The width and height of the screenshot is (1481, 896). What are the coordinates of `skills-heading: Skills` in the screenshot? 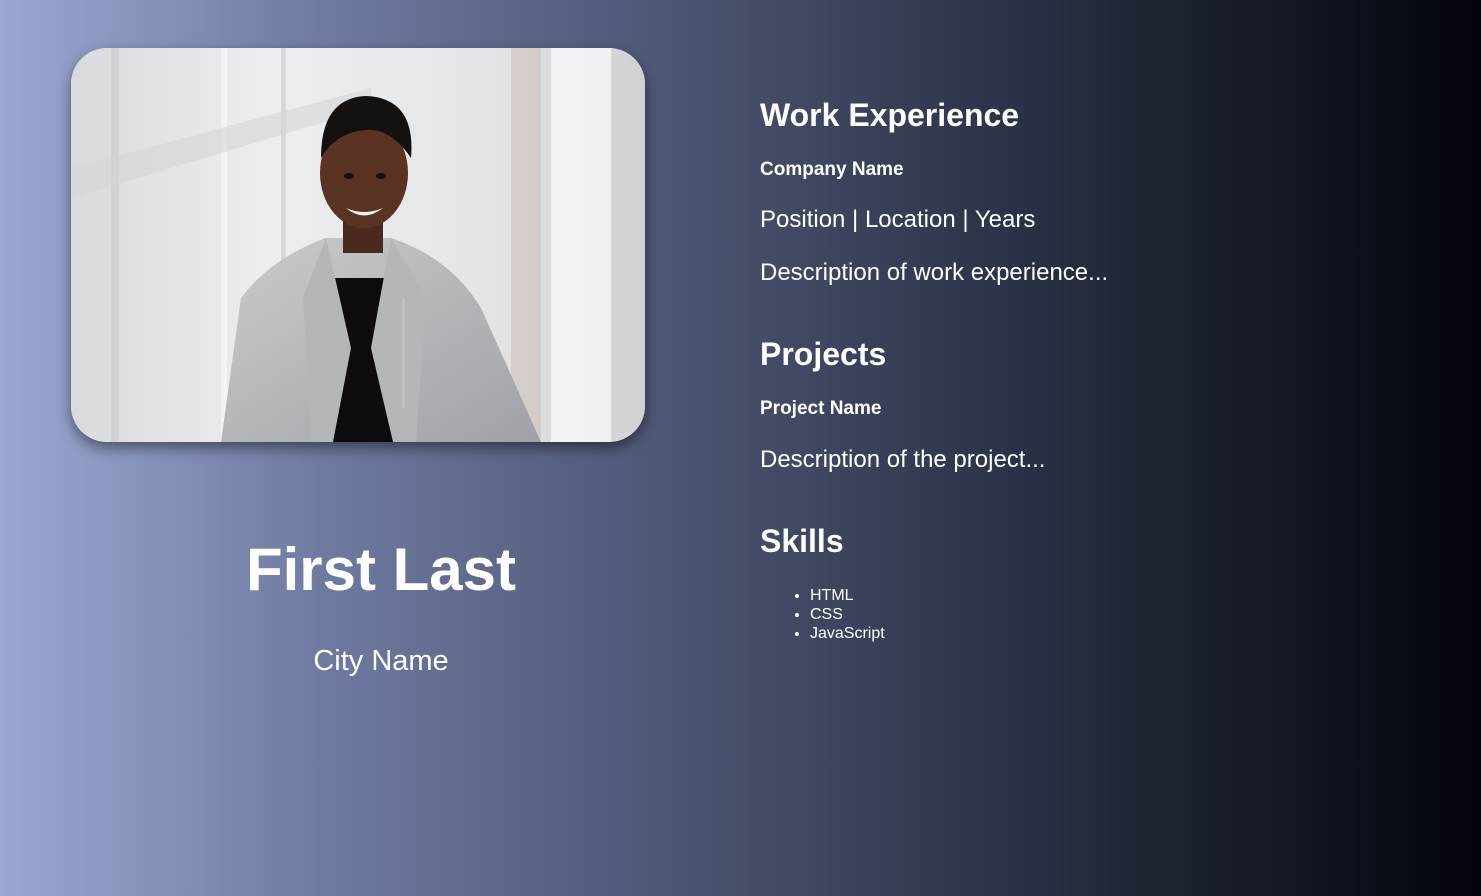 It's located at (802, 541).